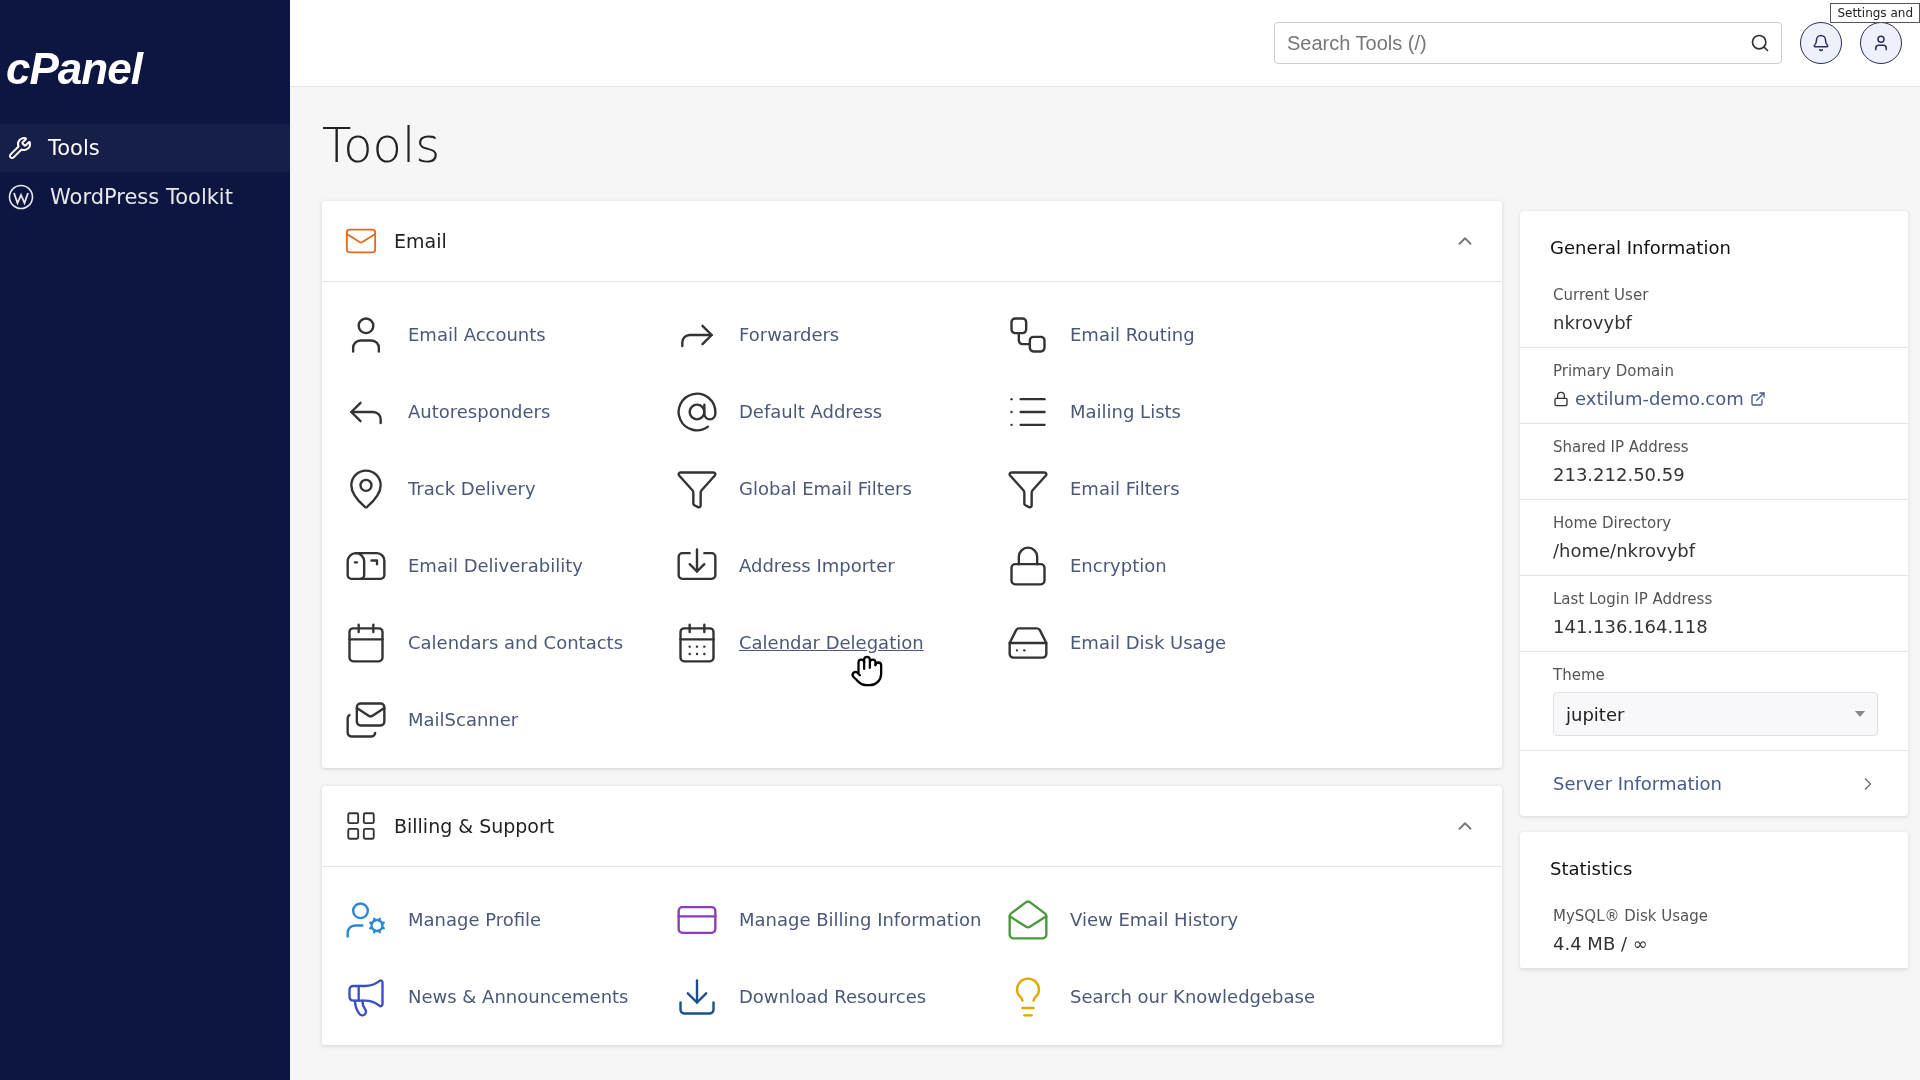 The image size is (1920, 1080). Describe the element at coordinates (509, 334) in the screenshot. I see `tool-link: Email Accounts` at that location.